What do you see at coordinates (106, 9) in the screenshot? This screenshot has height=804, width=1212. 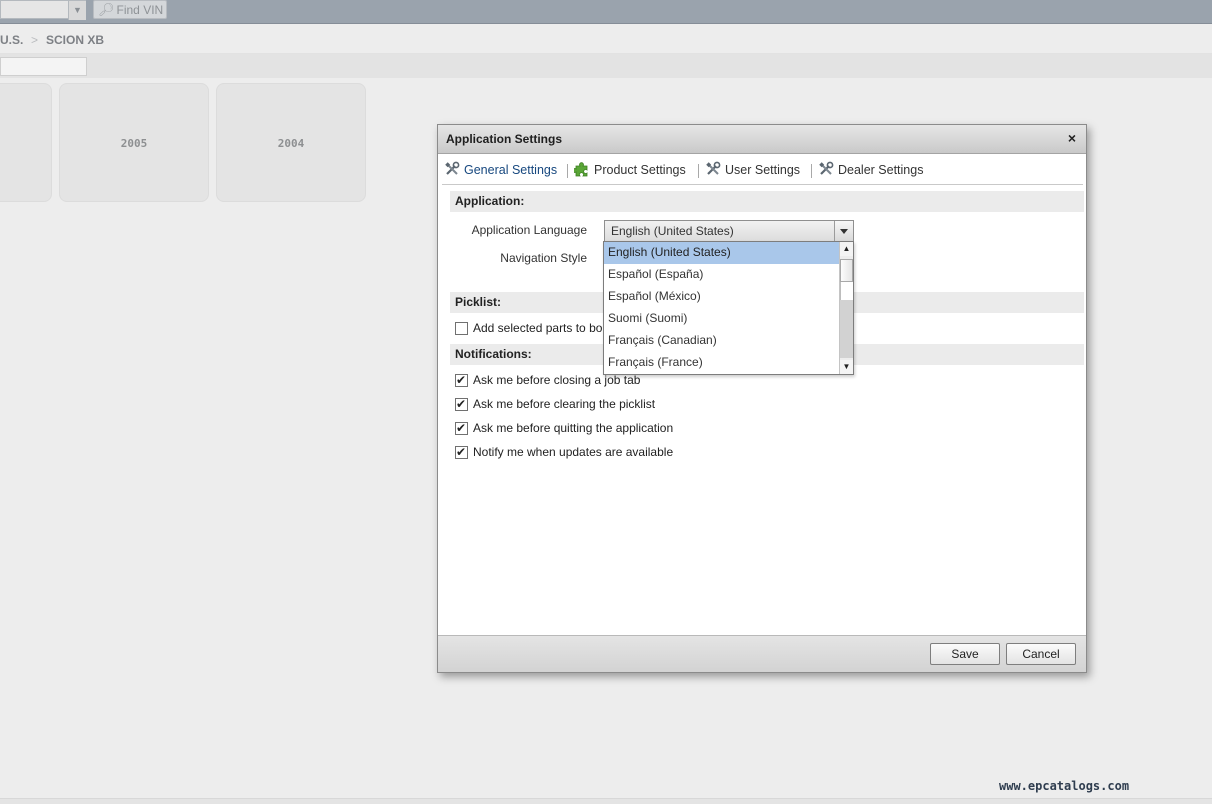 I see `search-icon: 🔎︎` at bounding box center [106, 9].